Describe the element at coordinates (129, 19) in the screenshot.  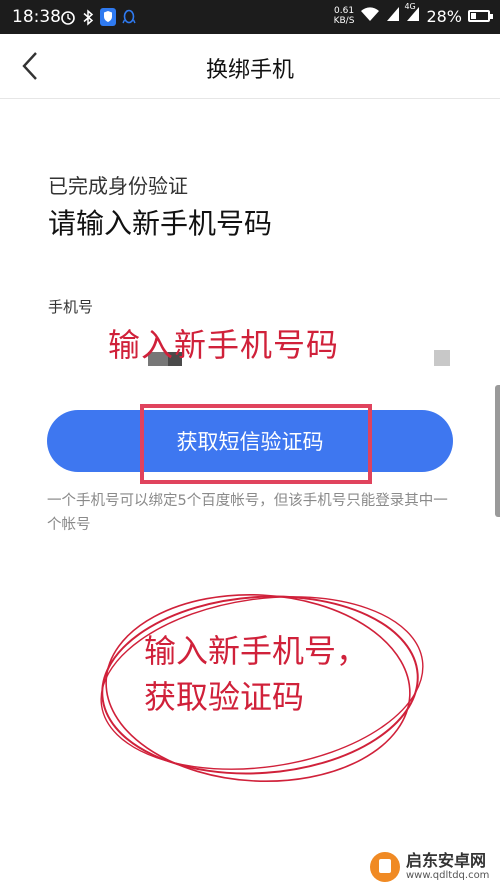
I see `qq-icon` at that location.